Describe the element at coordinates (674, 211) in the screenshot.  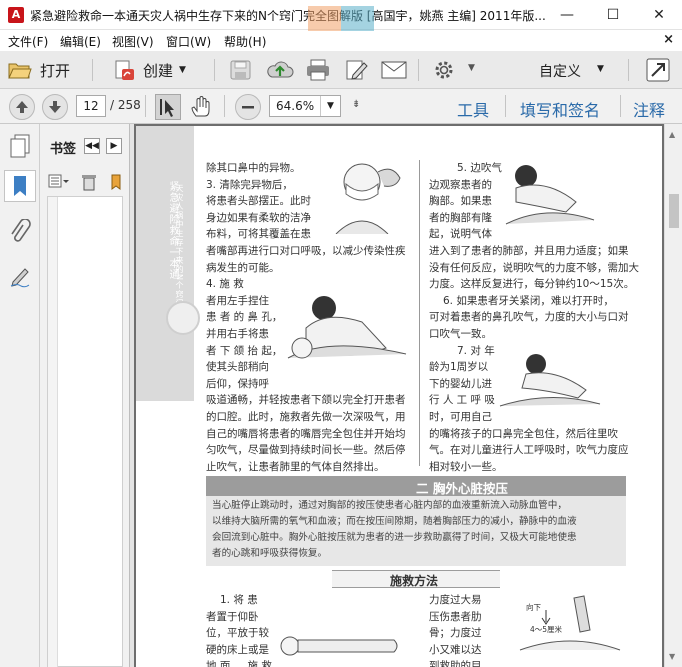
I see `scroll-thumb` at that location.